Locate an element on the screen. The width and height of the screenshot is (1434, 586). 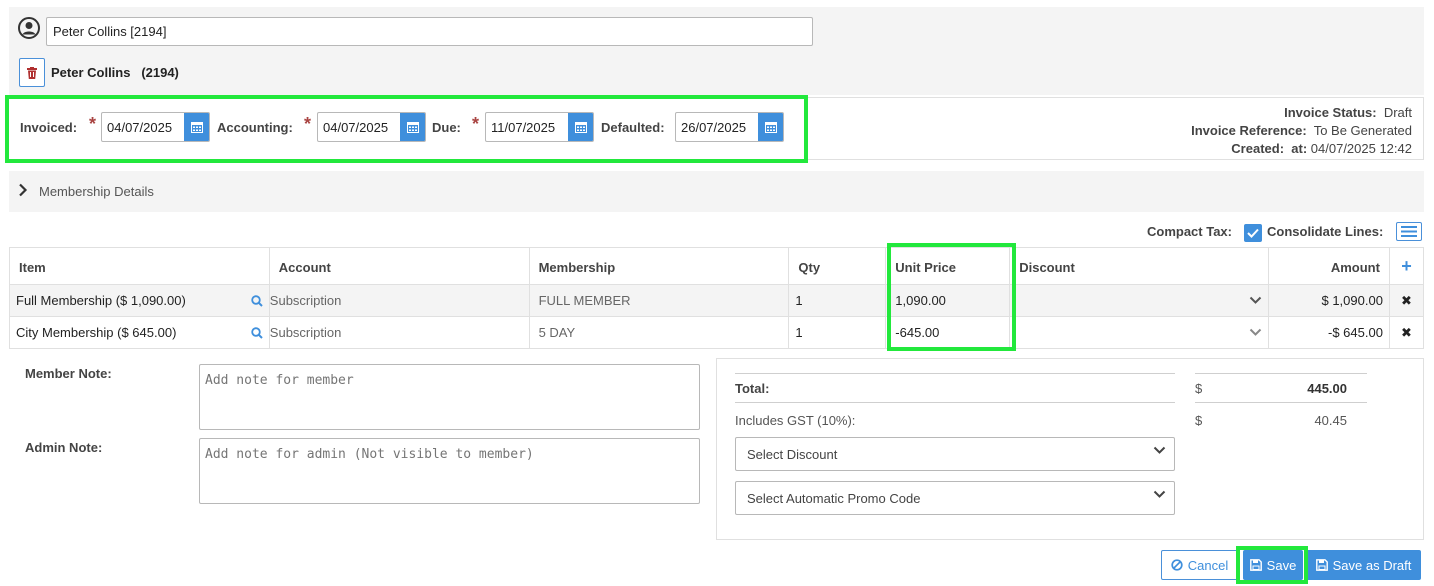
save-as-draft-label: Save as Draft is located at coordinates (1372, 565).